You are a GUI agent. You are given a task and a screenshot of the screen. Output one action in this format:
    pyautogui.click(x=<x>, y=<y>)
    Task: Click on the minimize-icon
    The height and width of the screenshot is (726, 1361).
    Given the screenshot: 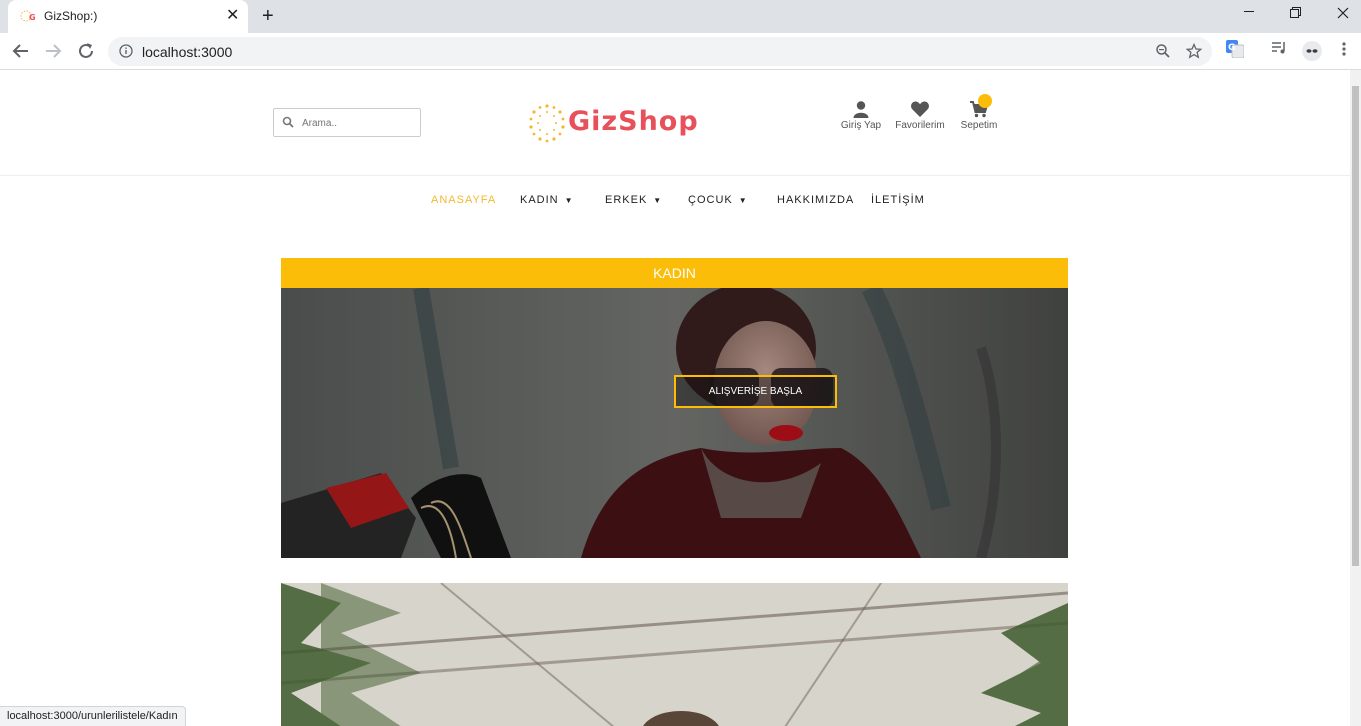 What is the action you would take?
    pyautogui.click(x=1250, y=12)
    